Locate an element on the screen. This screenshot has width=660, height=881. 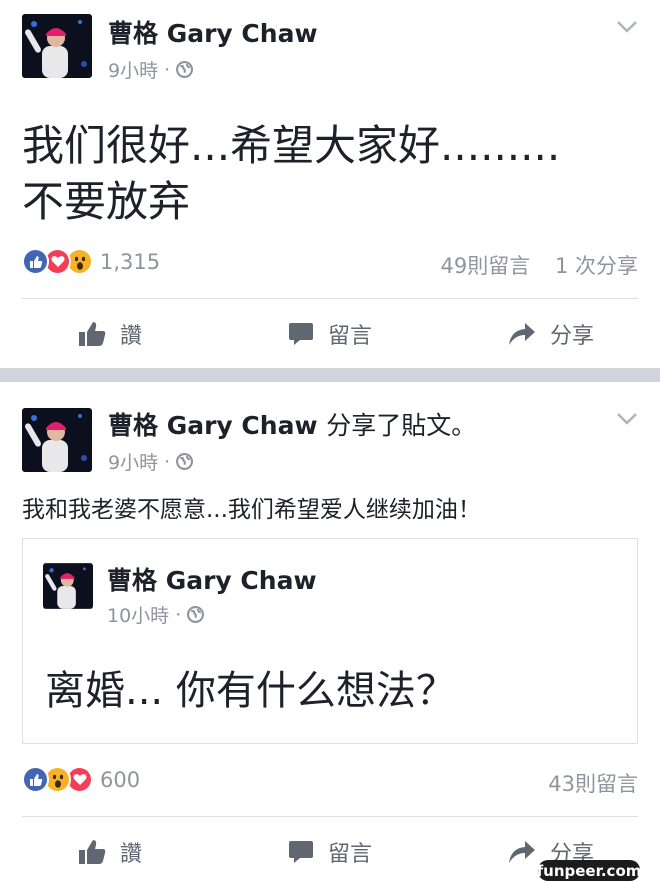
shared-post-time: 10小時 is located at coordinates (138, 614).